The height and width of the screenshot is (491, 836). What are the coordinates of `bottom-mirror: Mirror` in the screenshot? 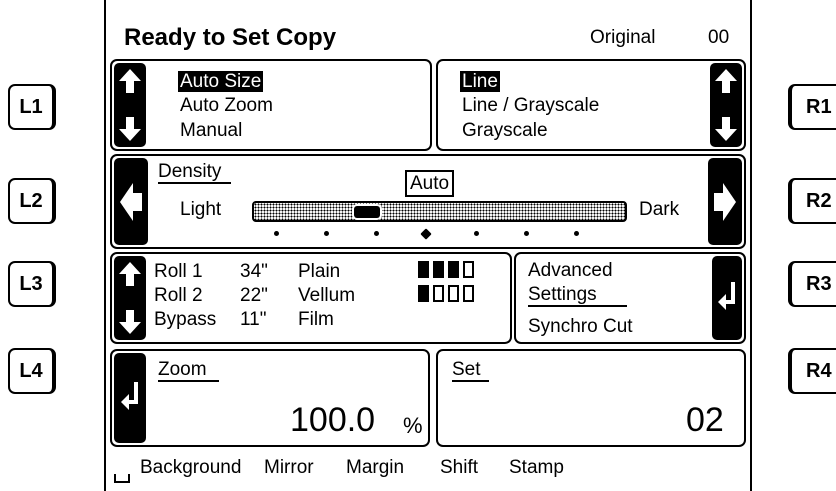 It's located at (289, 467).